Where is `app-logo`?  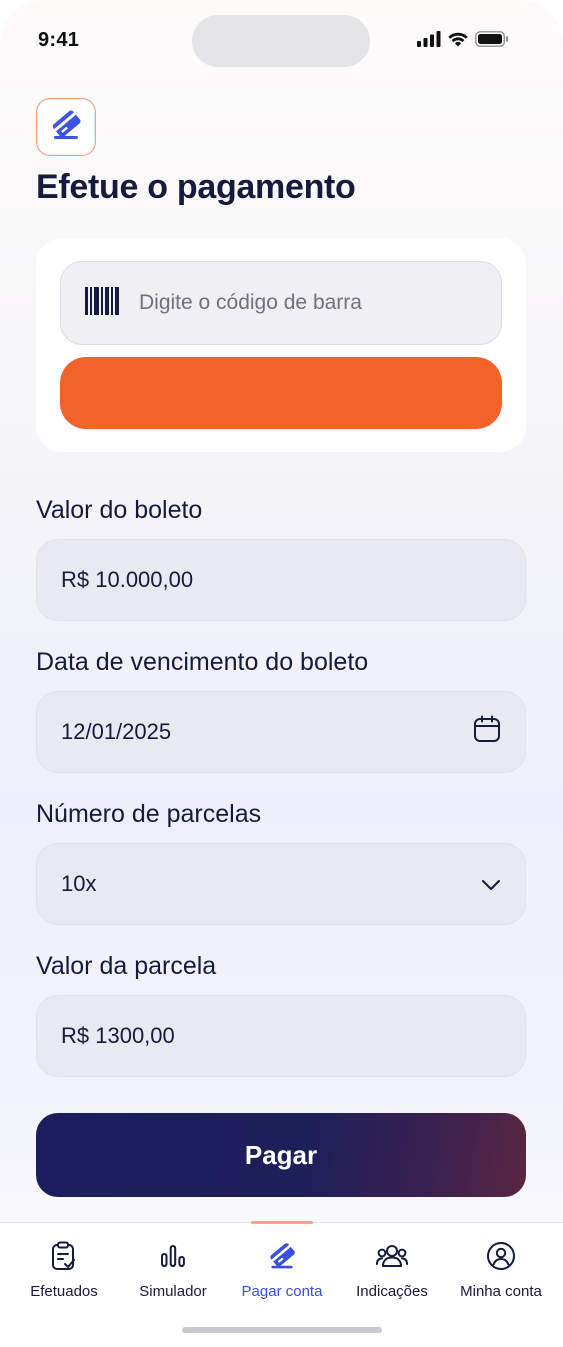
app-logo is located at coordinates (66, 127).